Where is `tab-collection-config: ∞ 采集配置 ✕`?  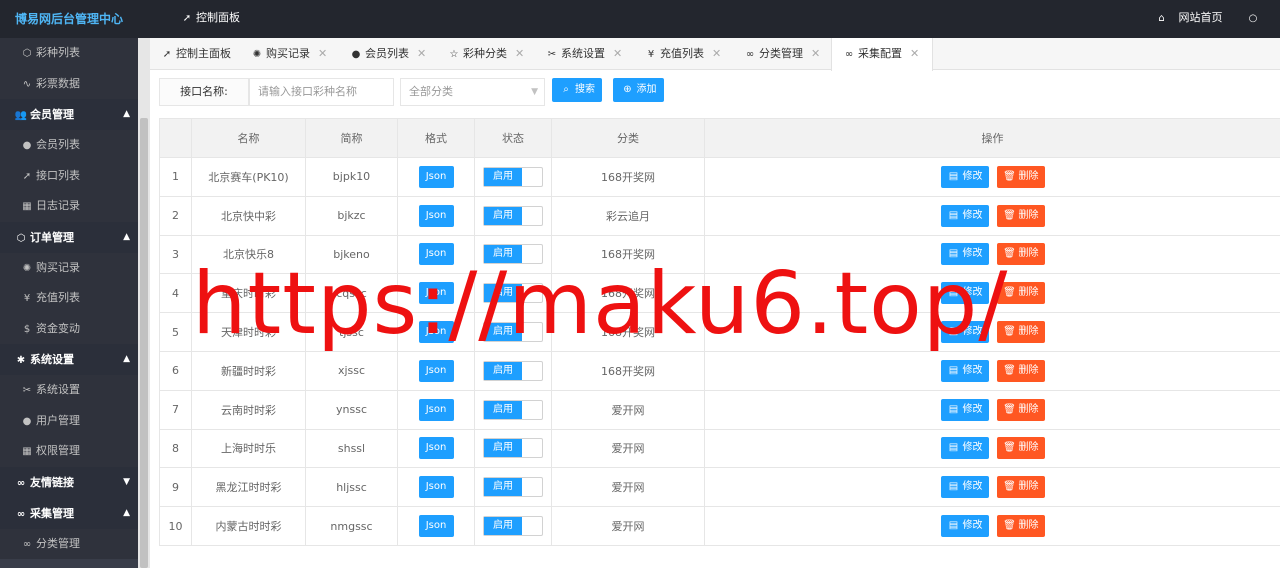
tab-collection-config: ∞ 采集配置 ✕ is located at coordinates (882, 54).